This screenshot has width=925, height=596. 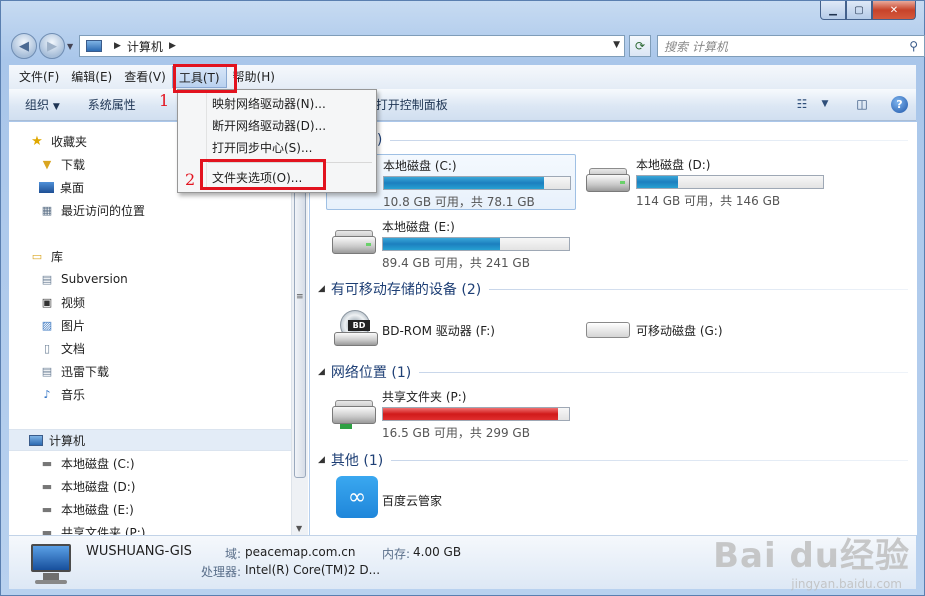 I want to click on document-icon: ▯, so click(x=47, y=348).